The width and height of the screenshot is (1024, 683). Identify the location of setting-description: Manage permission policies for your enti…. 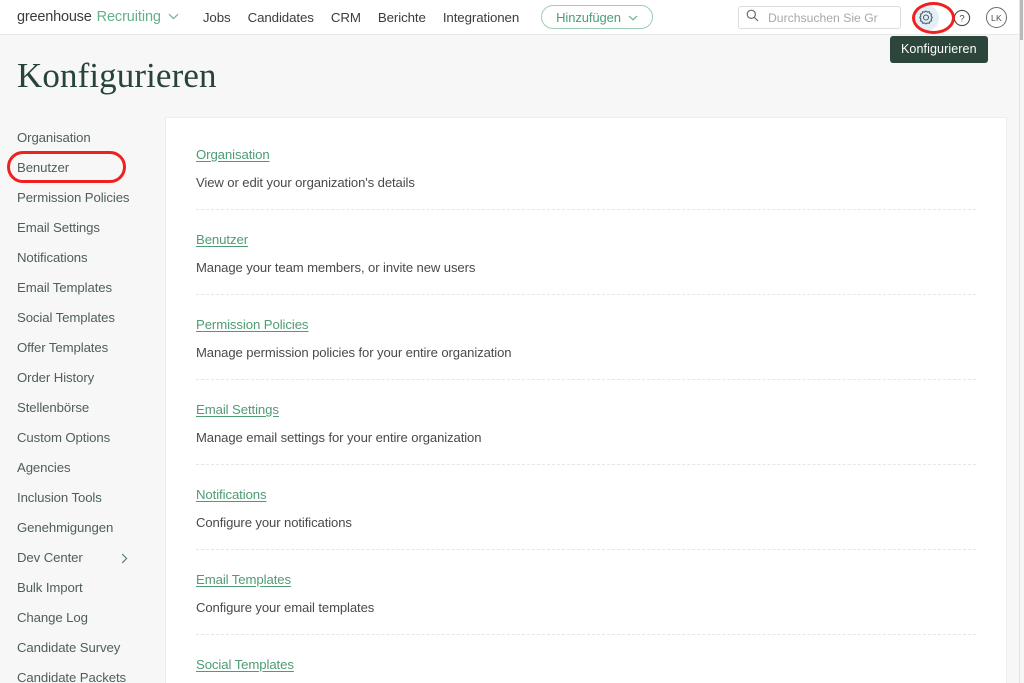
(354, 352).